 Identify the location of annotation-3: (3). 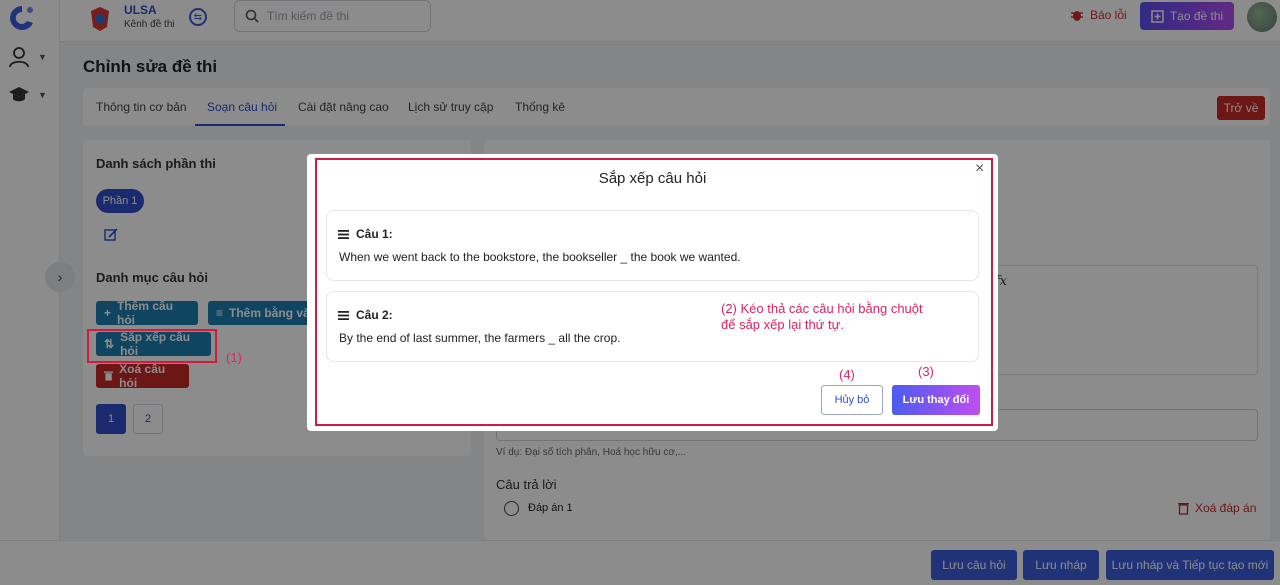
(926, 371).